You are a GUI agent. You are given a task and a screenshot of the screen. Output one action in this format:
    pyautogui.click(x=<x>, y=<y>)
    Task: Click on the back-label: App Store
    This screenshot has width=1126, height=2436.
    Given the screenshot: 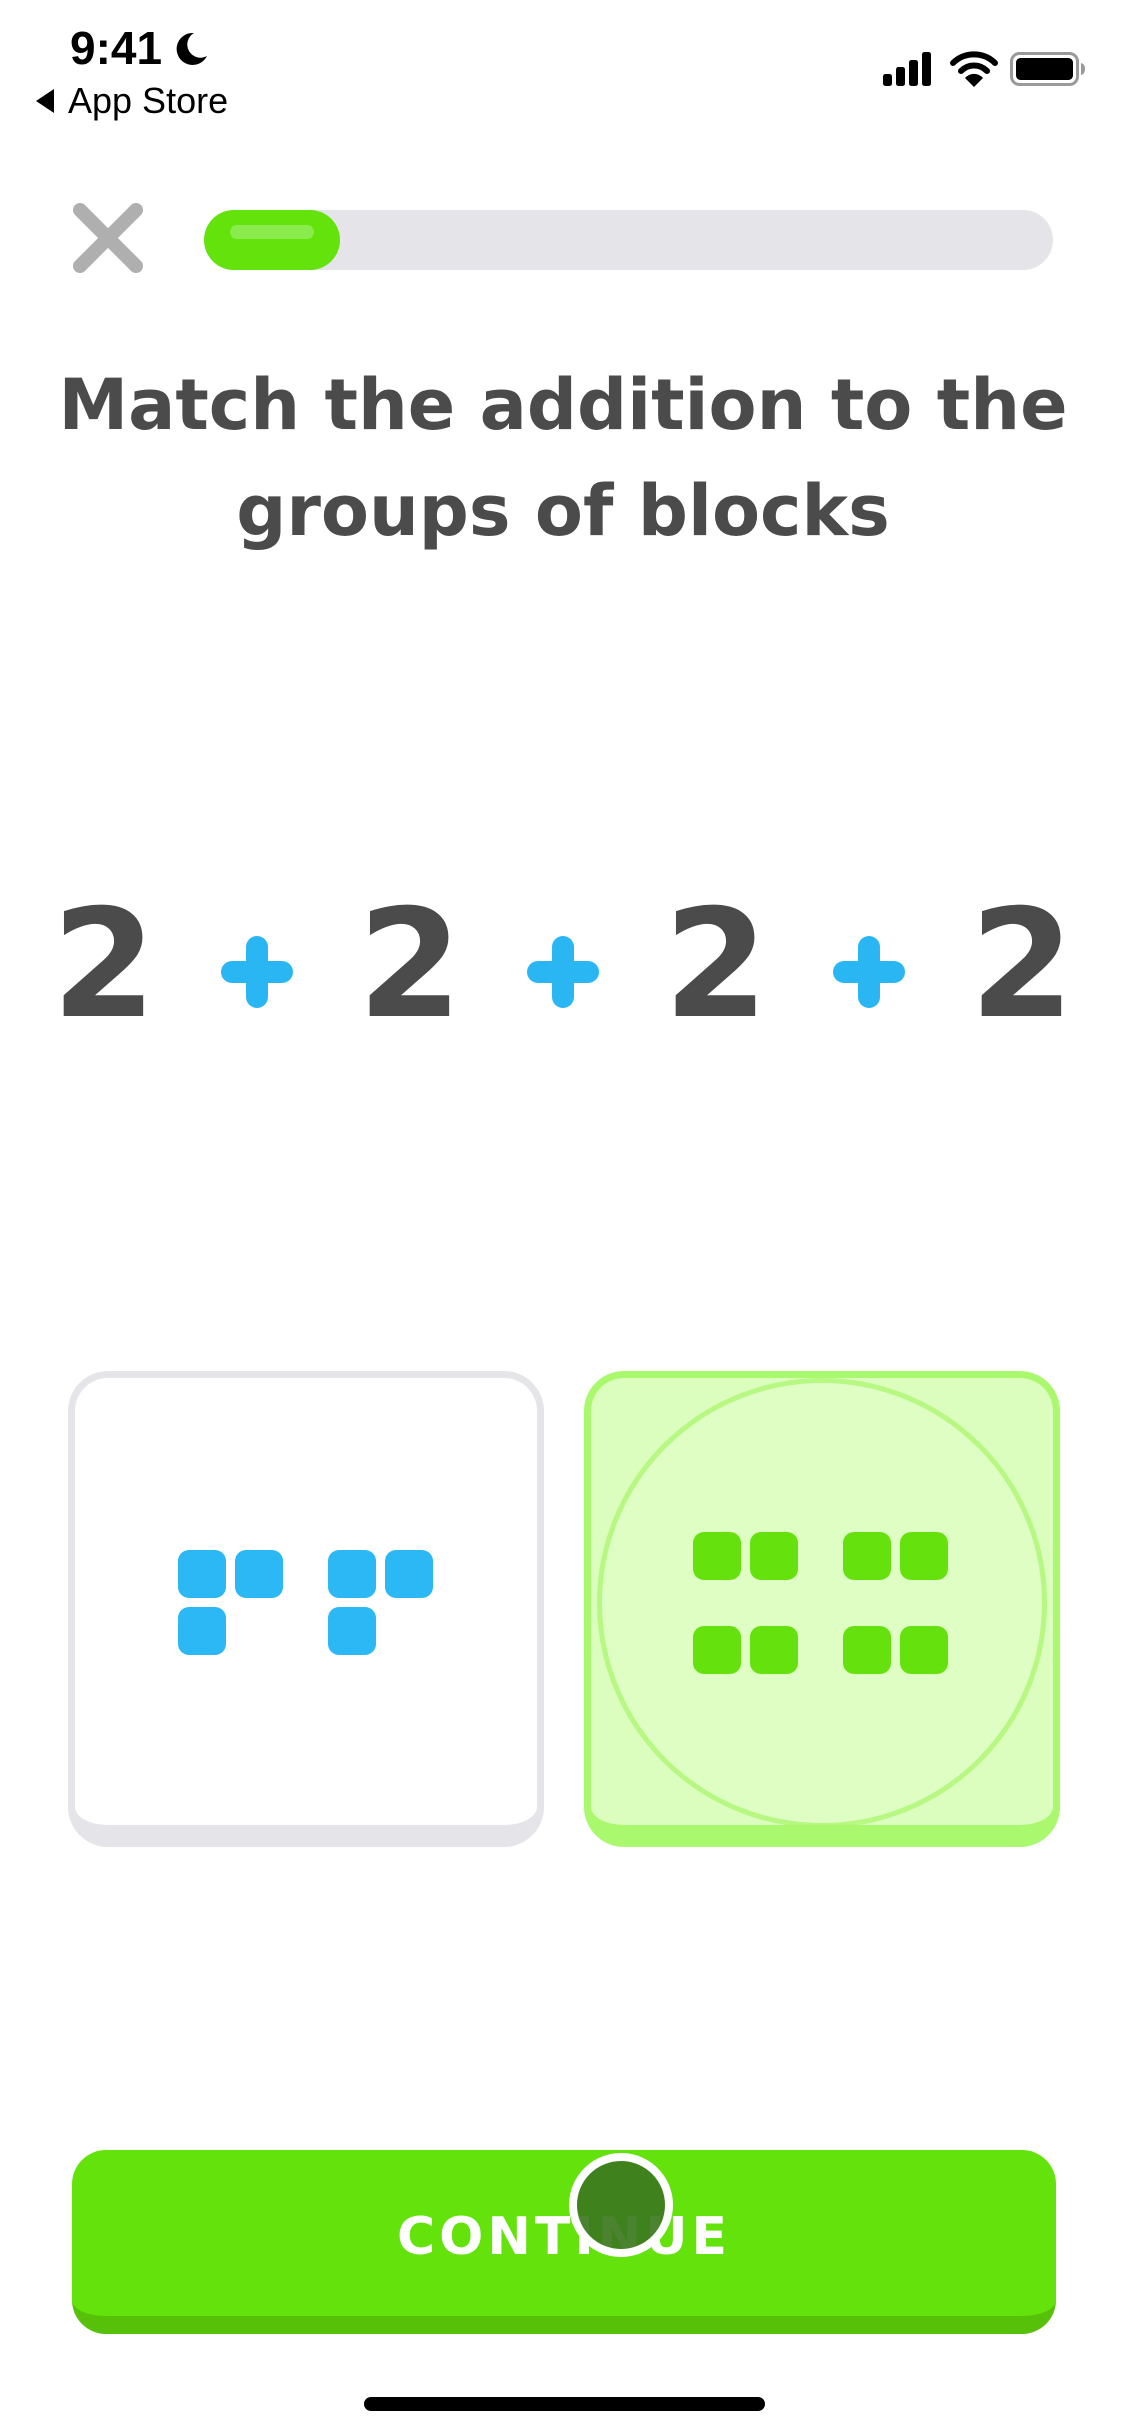 What is the action you would take?
    pyautogui.click(x=148, y=100)
    